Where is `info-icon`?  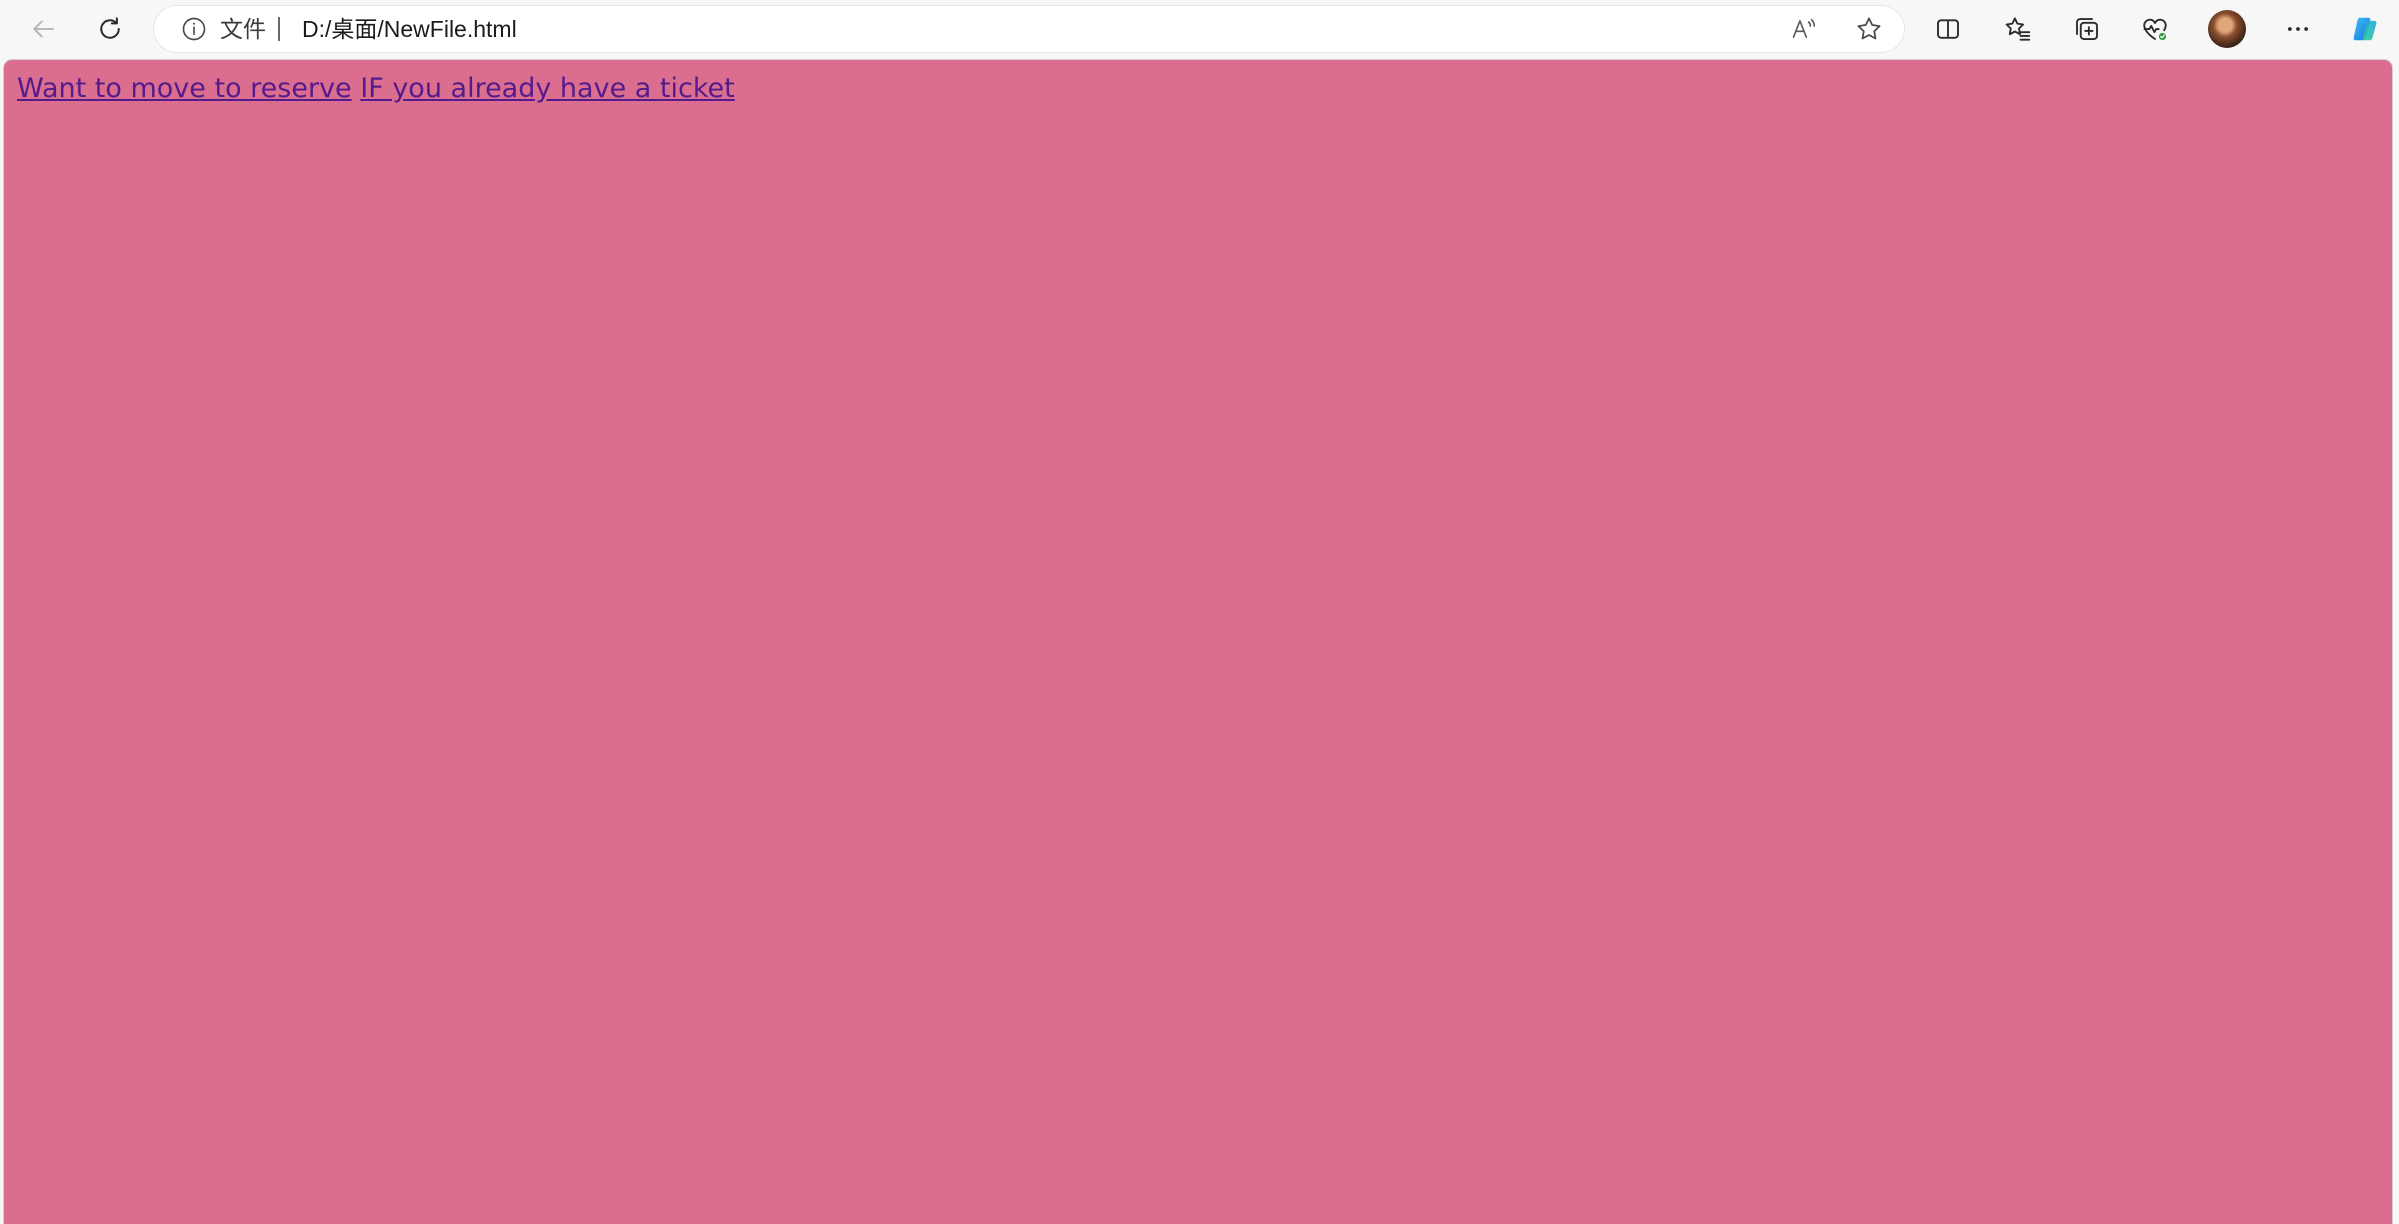 info-icon is located at coordinates (194, 29).